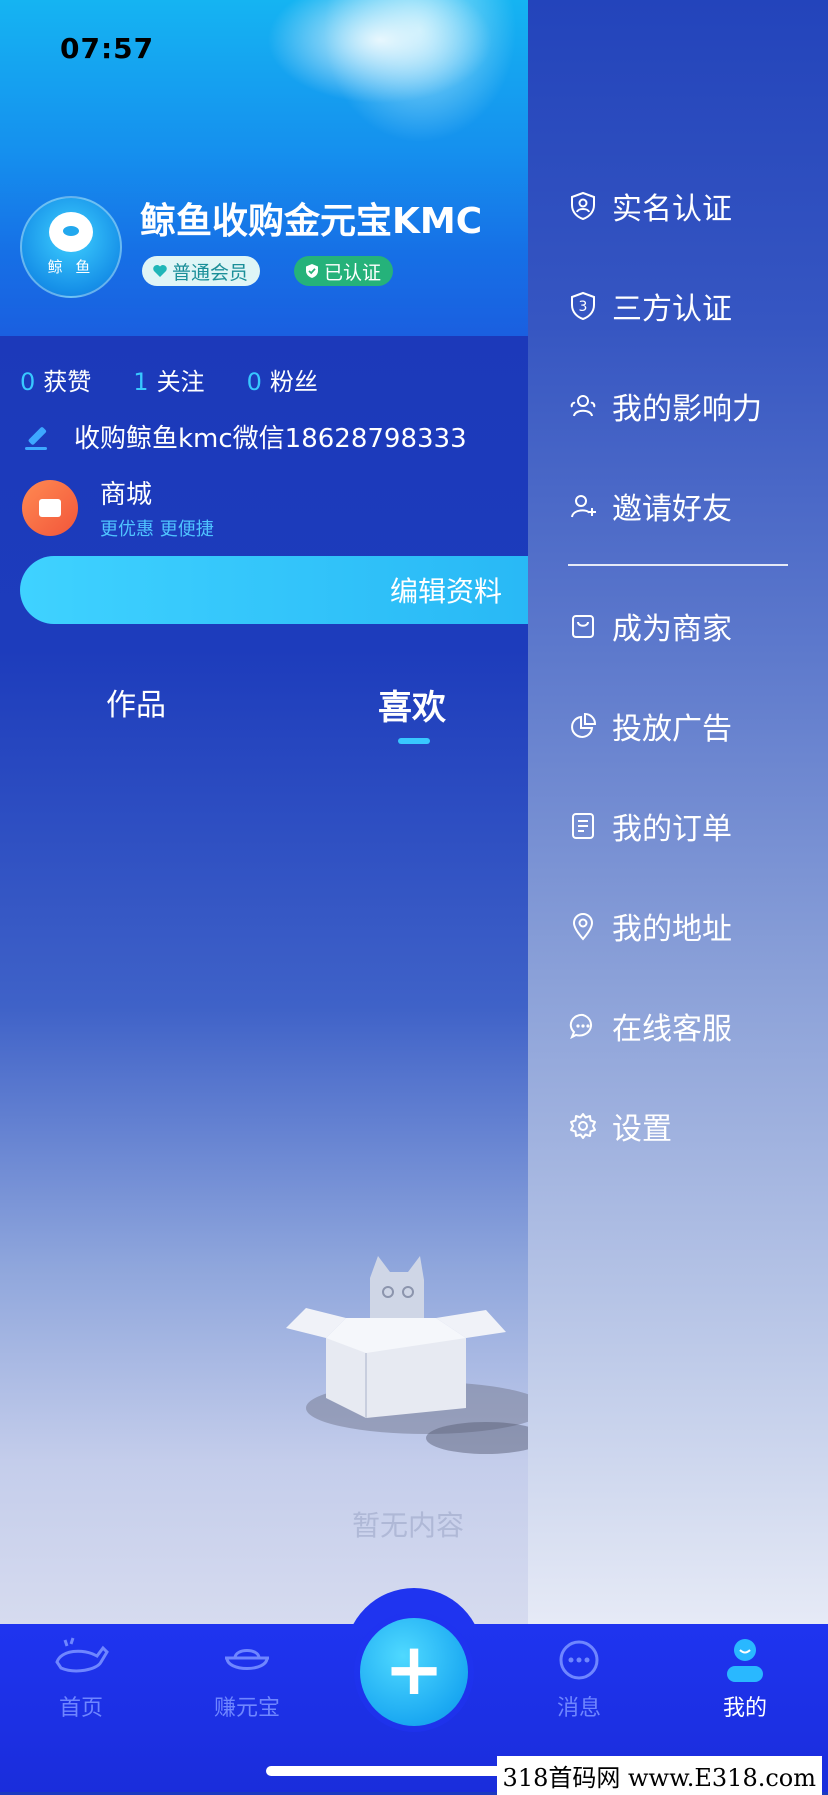 The height and width of the screenshot is (1795, 828). What do you see at coordinates (583, 506) in the screenshot?
I see `add-user-icon` at bounding box center [583, 506].